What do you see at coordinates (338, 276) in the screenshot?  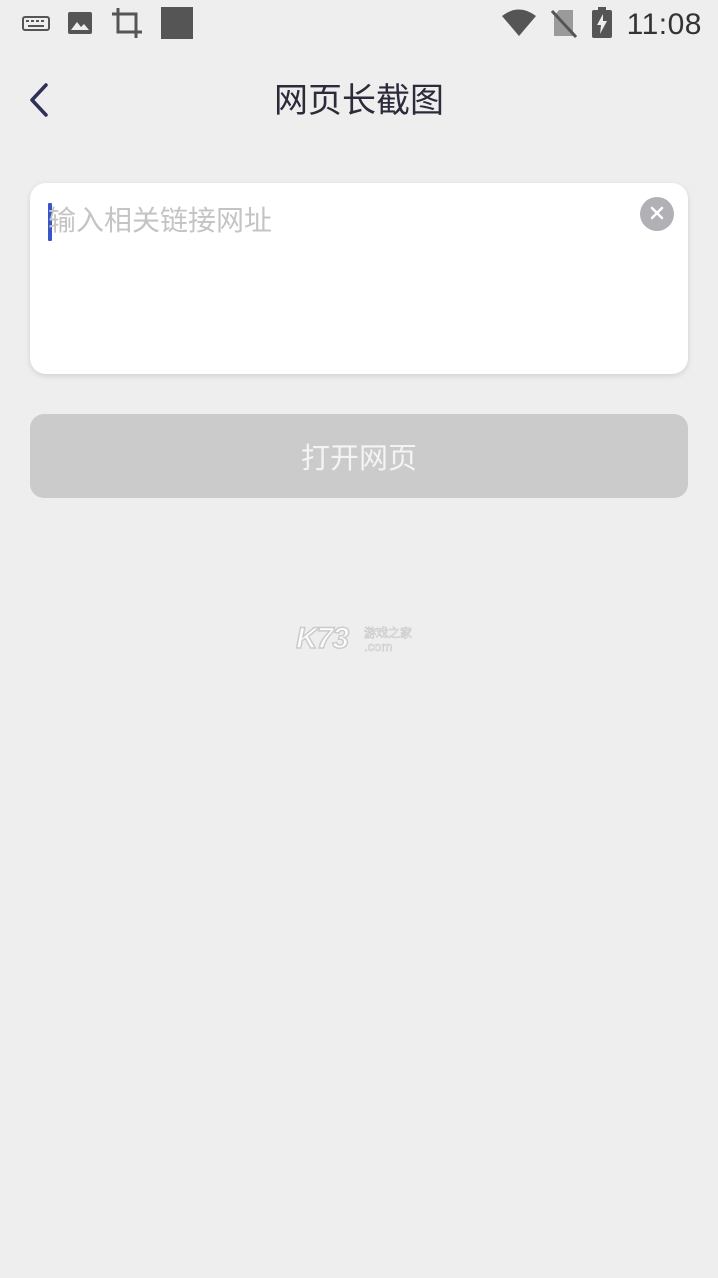 I see `url-input` at bounding box center [338, 276].